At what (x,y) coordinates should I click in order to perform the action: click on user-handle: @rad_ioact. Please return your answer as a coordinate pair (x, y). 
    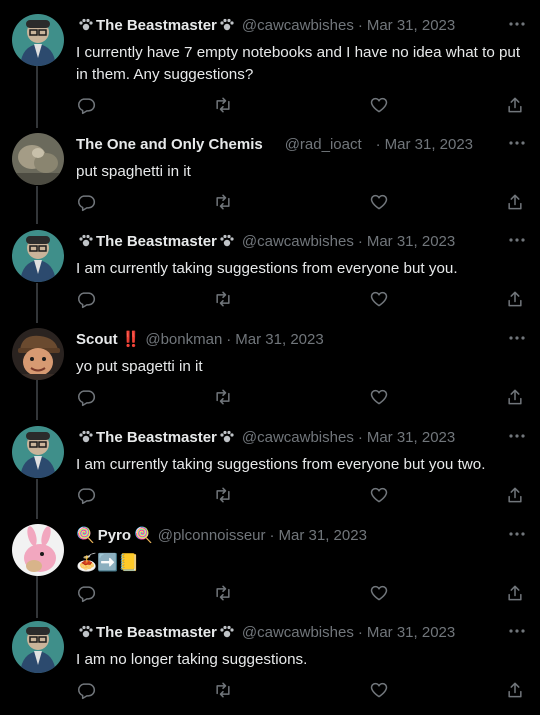
    Looking at the image, I should click on (323, 144).